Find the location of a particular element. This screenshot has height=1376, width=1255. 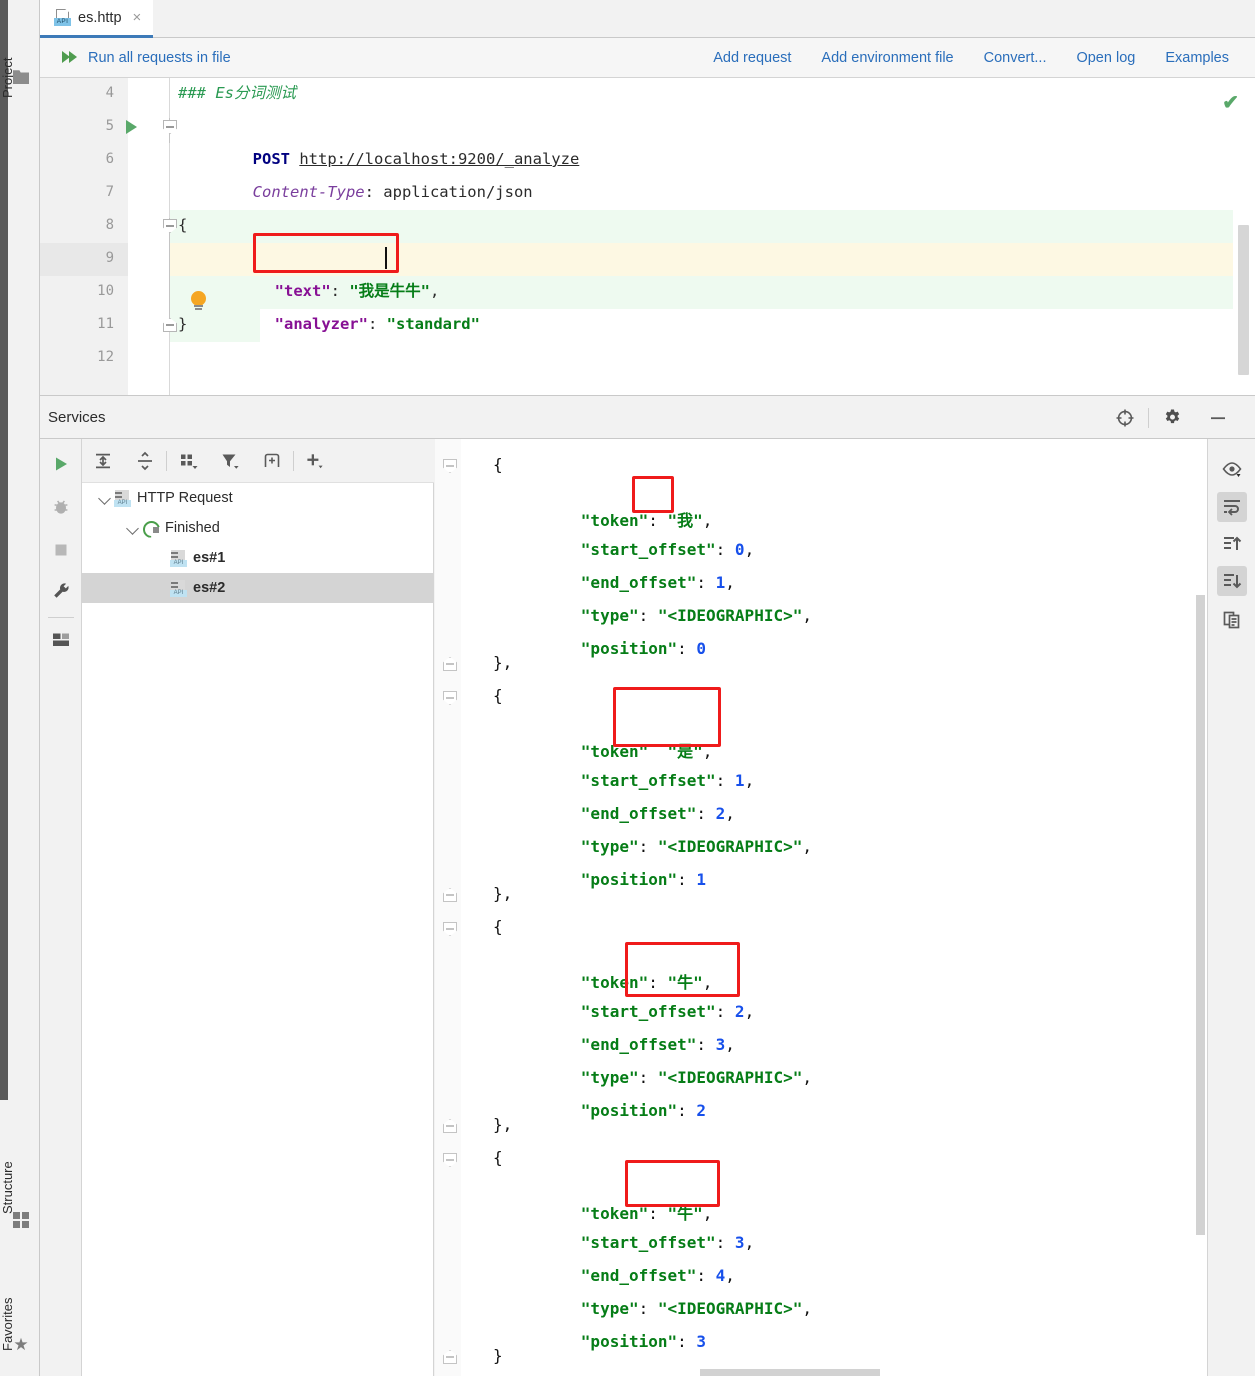

line-number: 4 is located at coordinates (109, 93).